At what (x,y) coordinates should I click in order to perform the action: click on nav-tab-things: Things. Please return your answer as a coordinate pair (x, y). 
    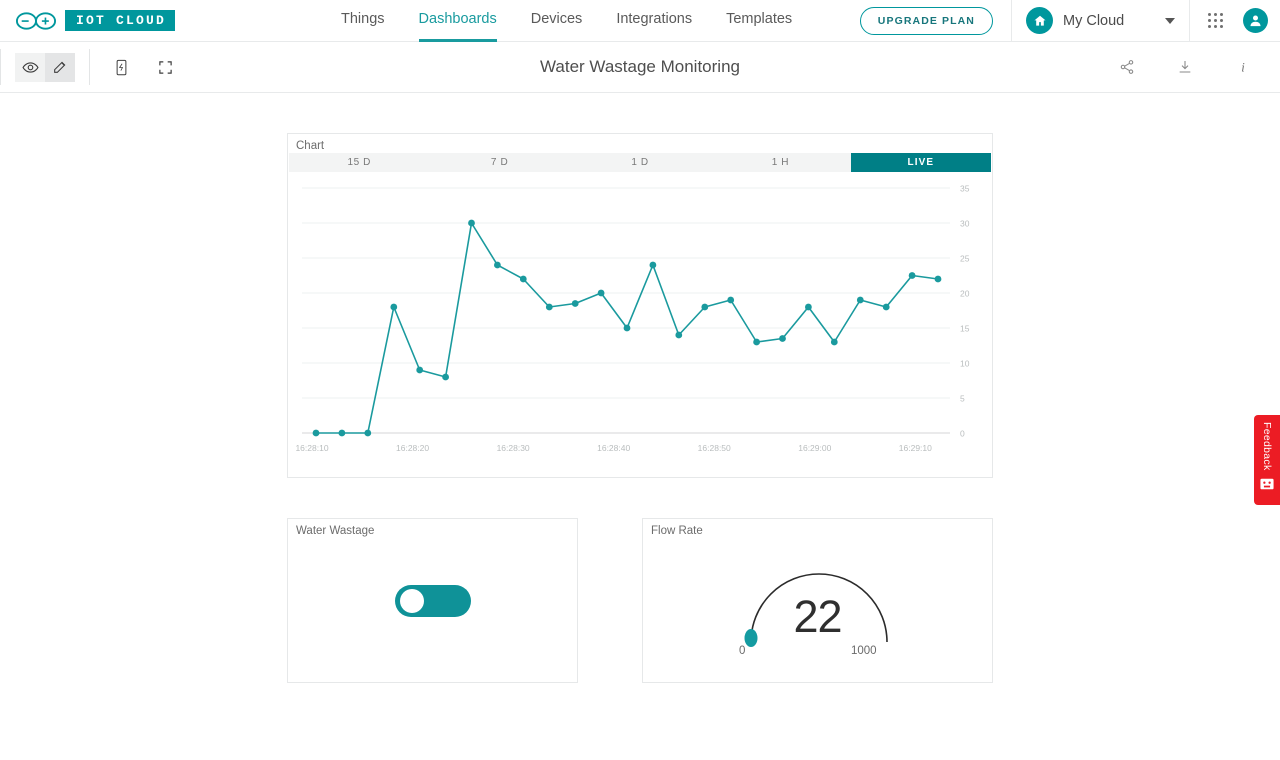
    Looking at the image, I should click on (363, 21).